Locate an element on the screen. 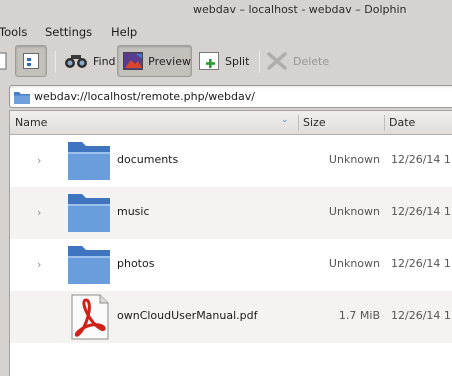  column-header: Name ⌄ Size Date is located at coordinates (231, 123).